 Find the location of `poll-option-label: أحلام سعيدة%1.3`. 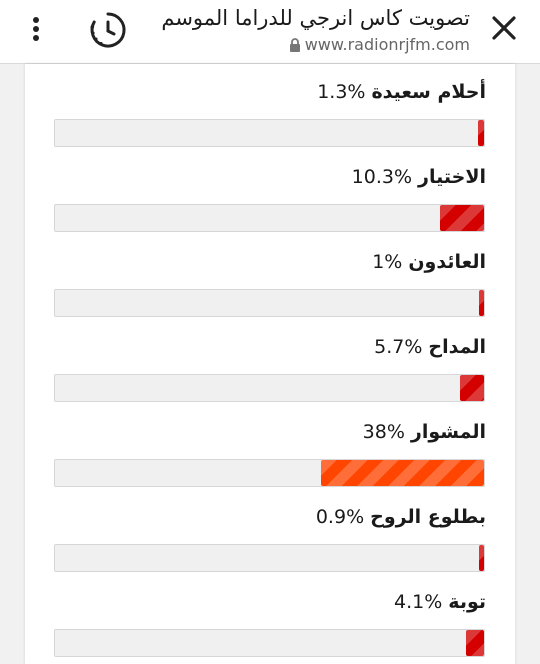

poll-option-label: أحلام سعيدة%1.3 is located at coordinates (401, 92).